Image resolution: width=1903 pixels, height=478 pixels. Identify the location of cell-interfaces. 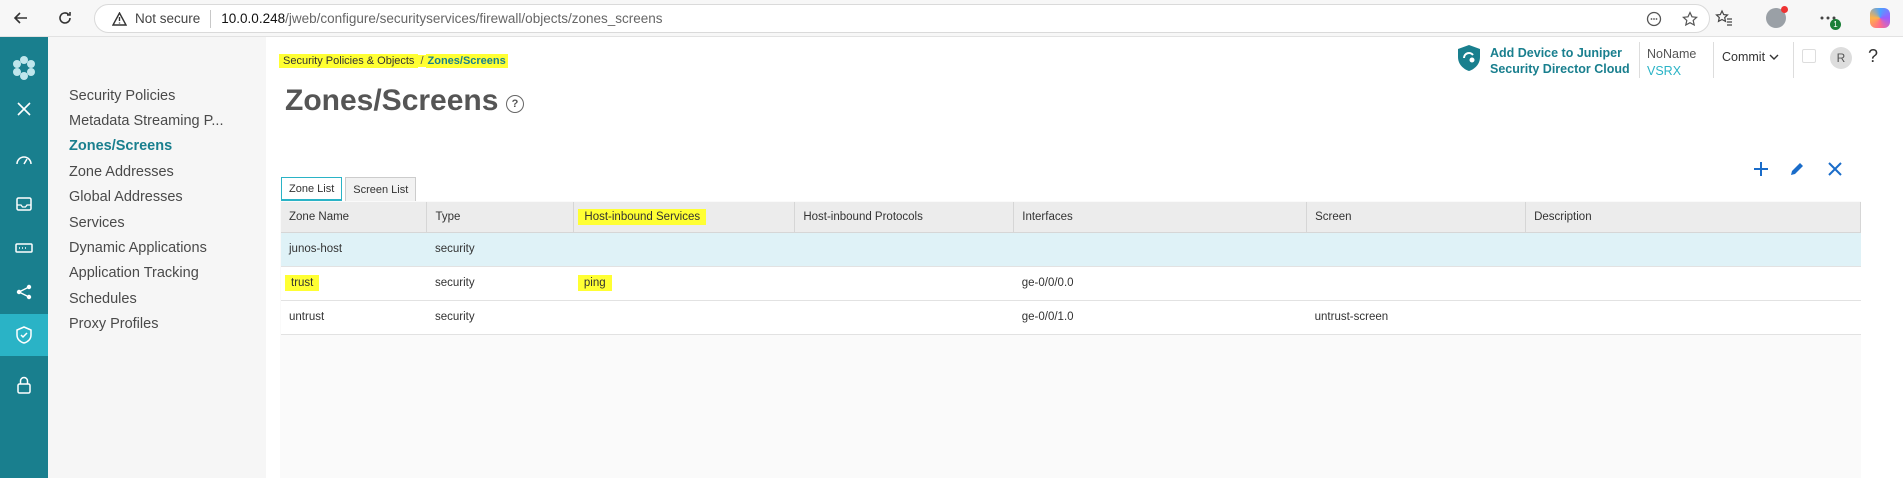
(1160, 249).